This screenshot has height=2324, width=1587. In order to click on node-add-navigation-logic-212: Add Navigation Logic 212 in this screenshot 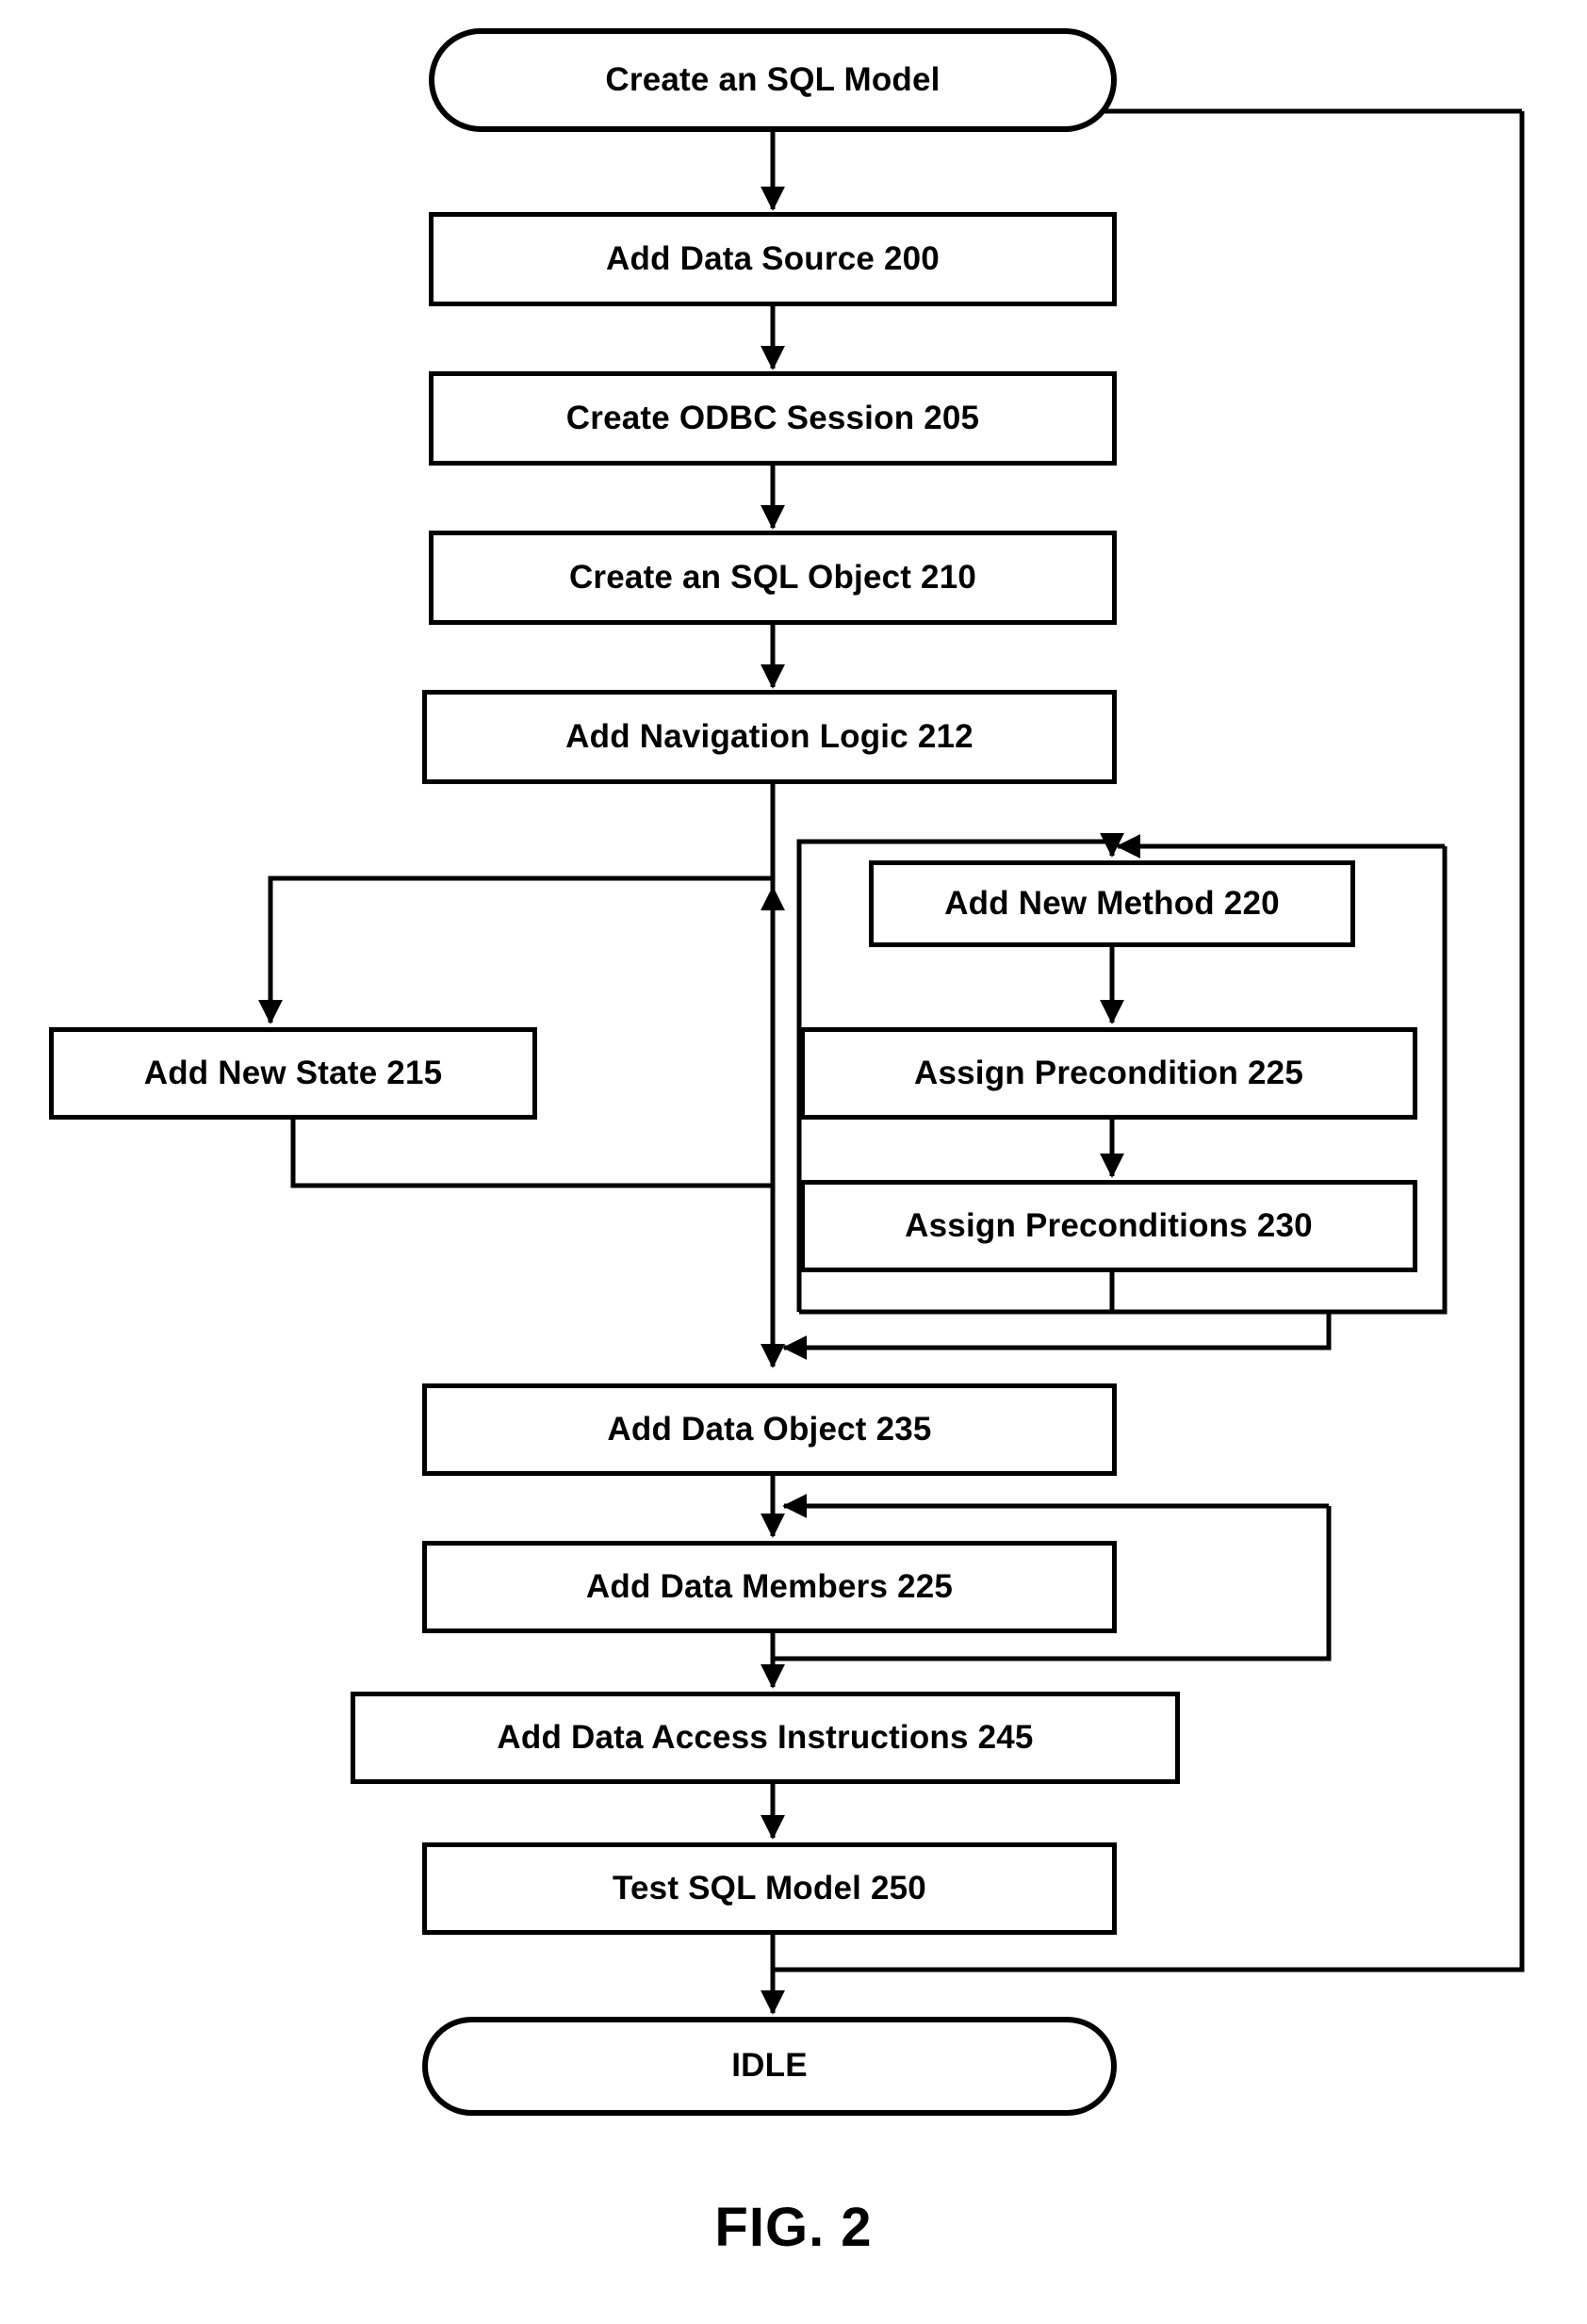, I will do `click(769, 737)`.